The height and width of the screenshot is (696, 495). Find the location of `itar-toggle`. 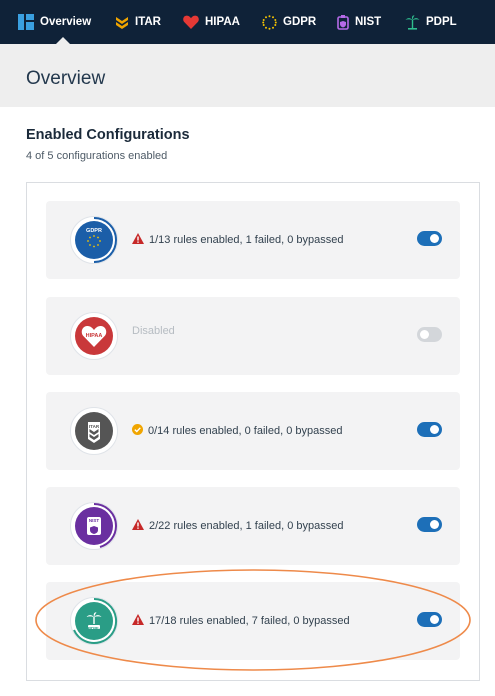

itar-toggle is located at coordinates (429, 429).